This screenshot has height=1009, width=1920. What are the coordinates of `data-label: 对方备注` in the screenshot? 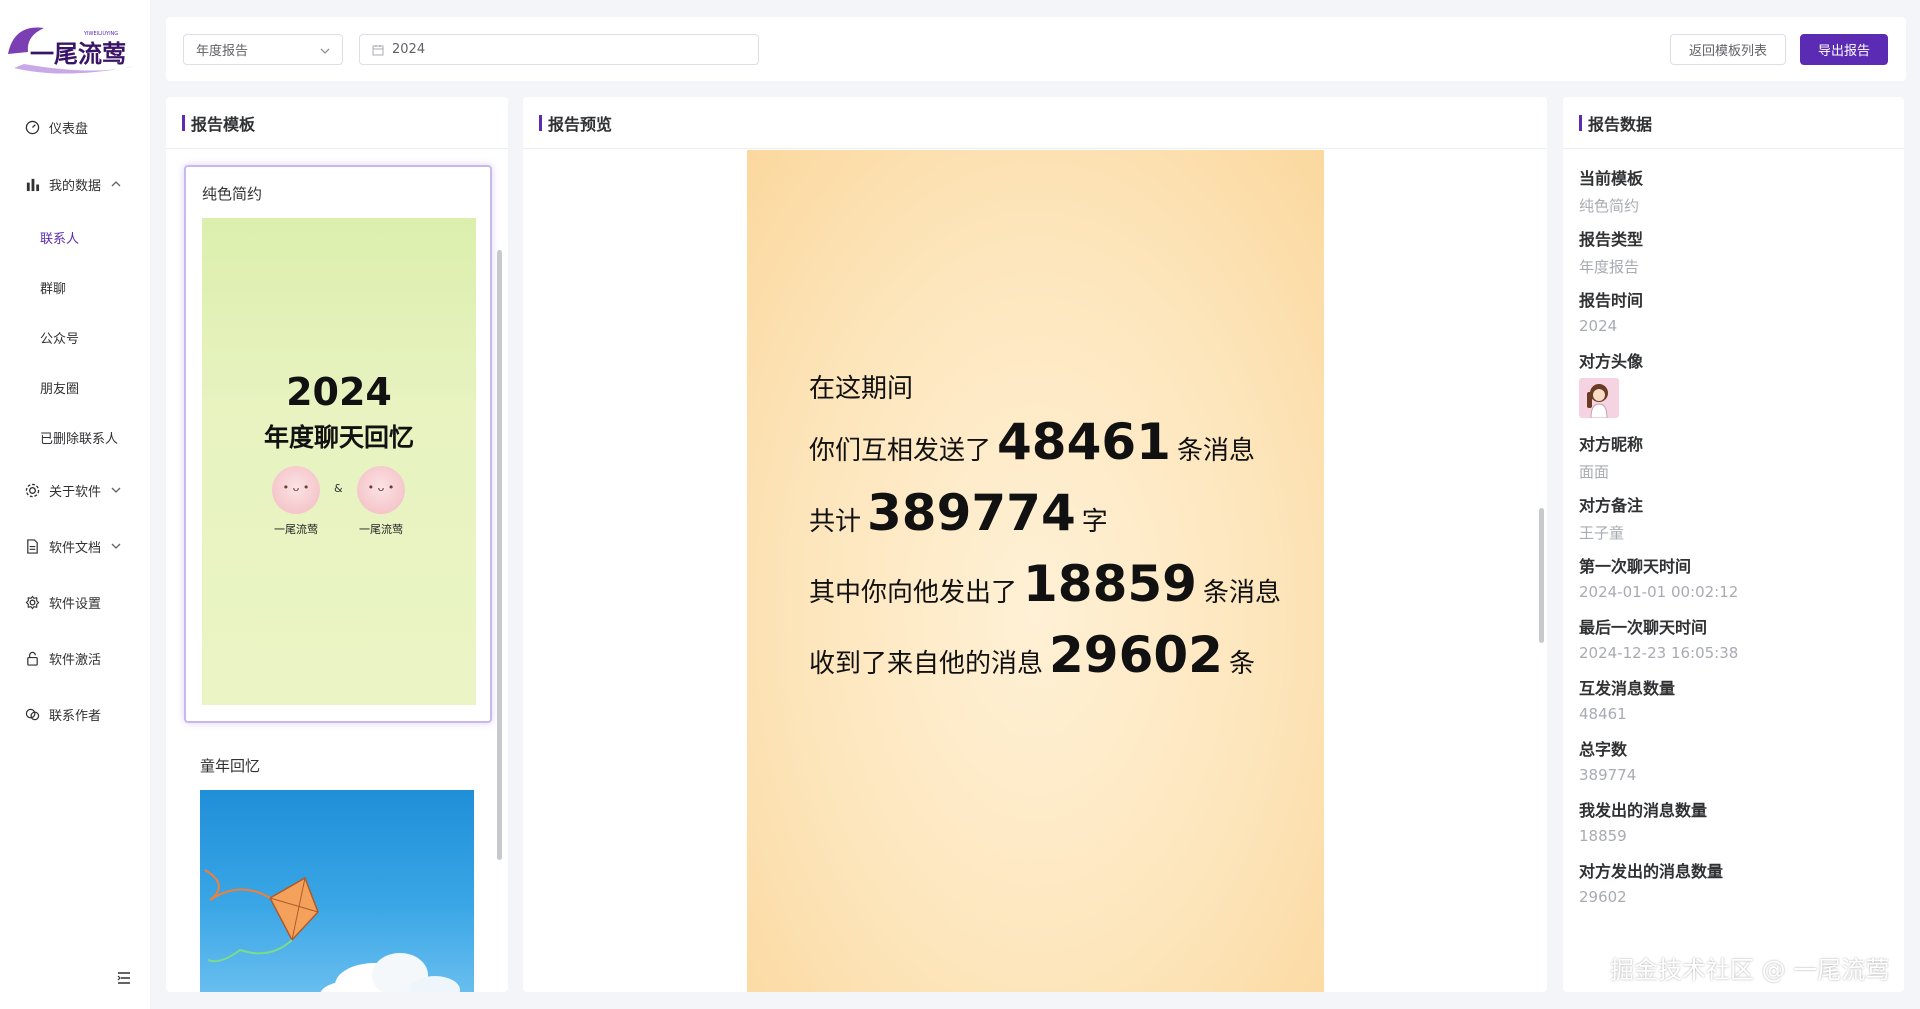 It's located at (1611, 505).